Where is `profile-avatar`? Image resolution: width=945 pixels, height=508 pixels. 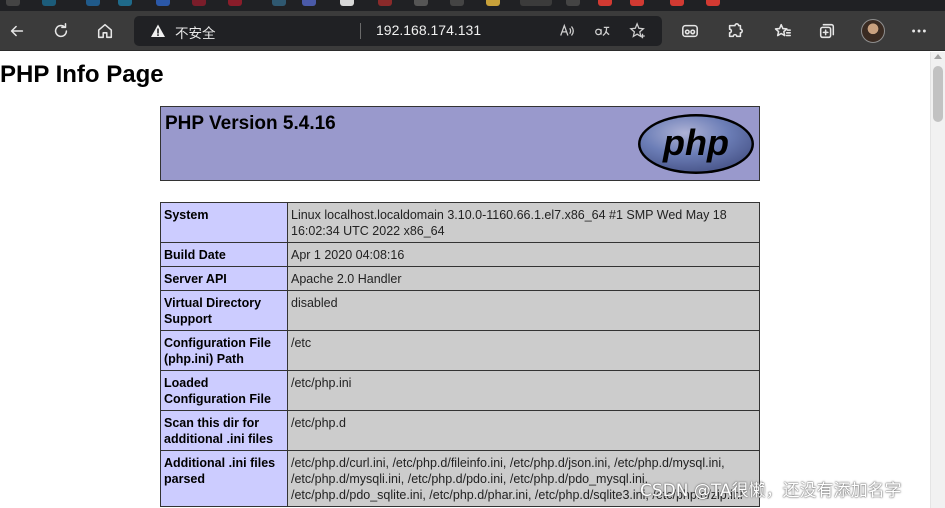
profile-avatar is located at coordinates (873, 31).